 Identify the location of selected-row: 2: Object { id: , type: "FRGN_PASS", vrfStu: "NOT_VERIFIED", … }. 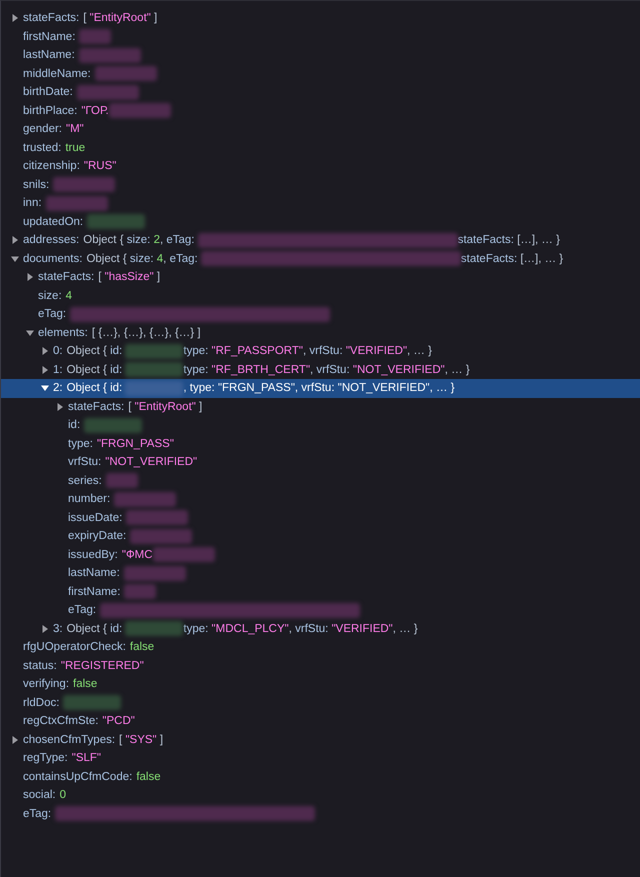
(320, 388).